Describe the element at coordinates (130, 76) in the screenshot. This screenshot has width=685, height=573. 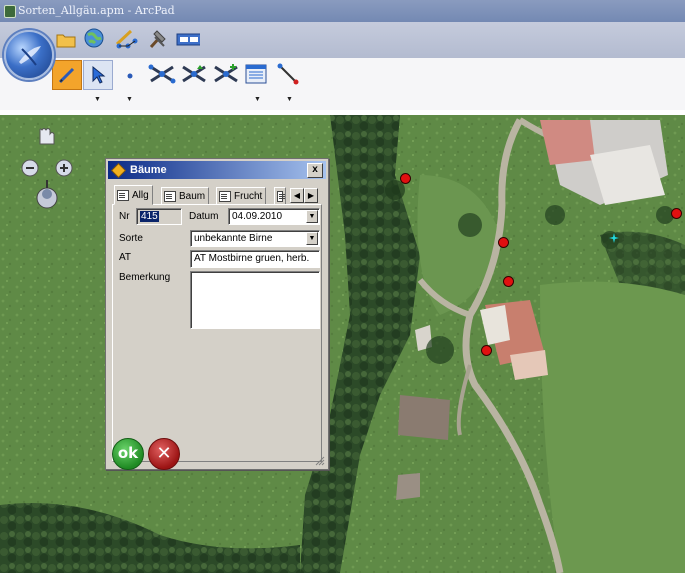
I see `point-icon` at that location.